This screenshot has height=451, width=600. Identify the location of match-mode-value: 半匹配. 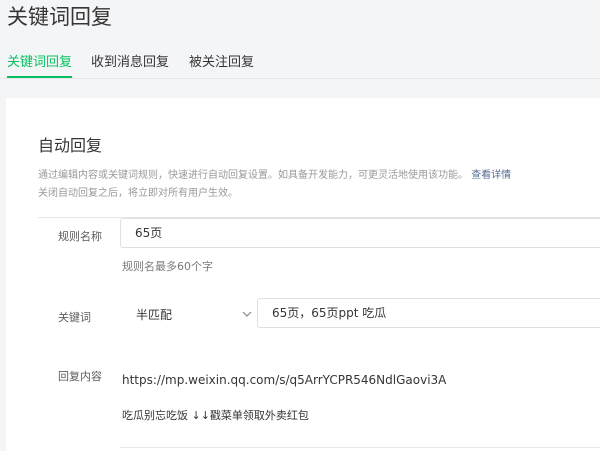
(154, 315).